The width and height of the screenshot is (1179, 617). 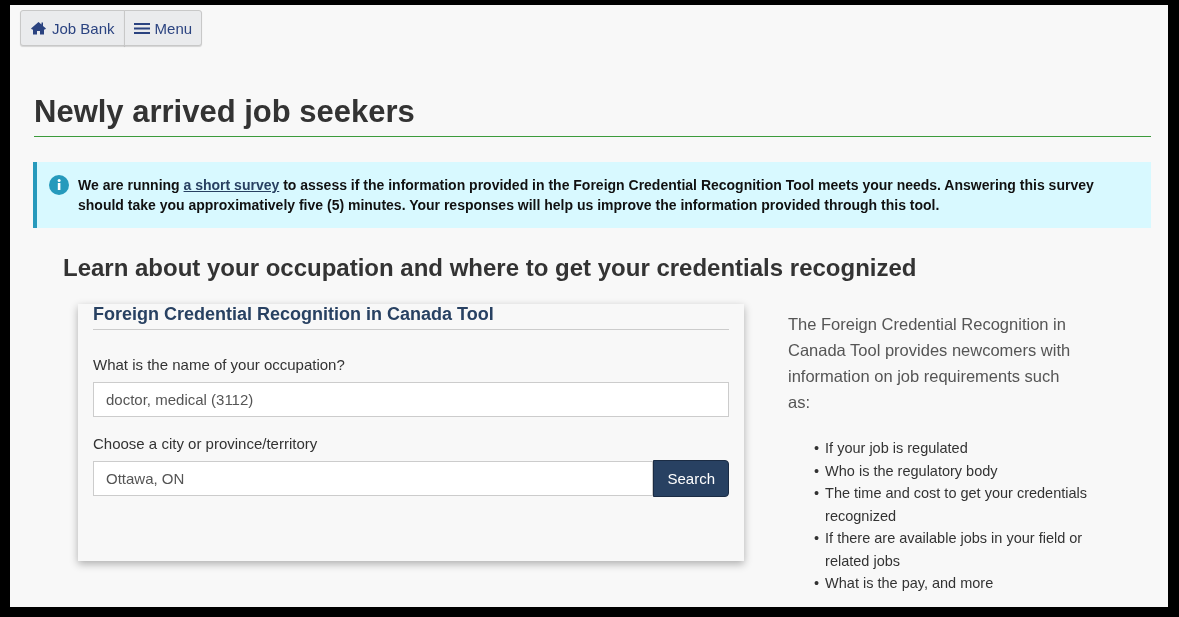 What do you see at coordinates (163, 28) in the screenshot?
I see `menu-button: Menu` at bounding box center [163, 28].